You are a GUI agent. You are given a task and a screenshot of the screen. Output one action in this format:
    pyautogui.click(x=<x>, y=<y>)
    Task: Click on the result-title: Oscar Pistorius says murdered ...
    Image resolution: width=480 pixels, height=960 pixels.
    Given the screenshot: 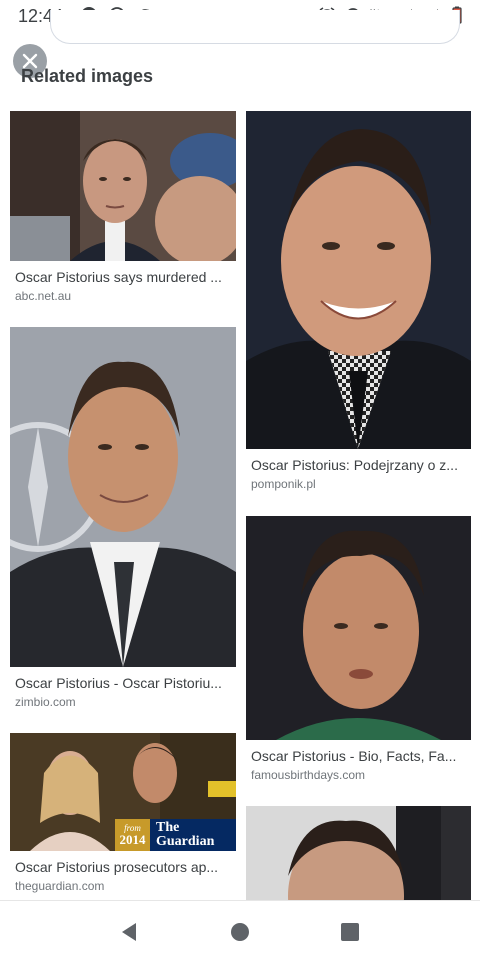 What is the action you would take?
    pyautogui.click(x=124, y=277)
    